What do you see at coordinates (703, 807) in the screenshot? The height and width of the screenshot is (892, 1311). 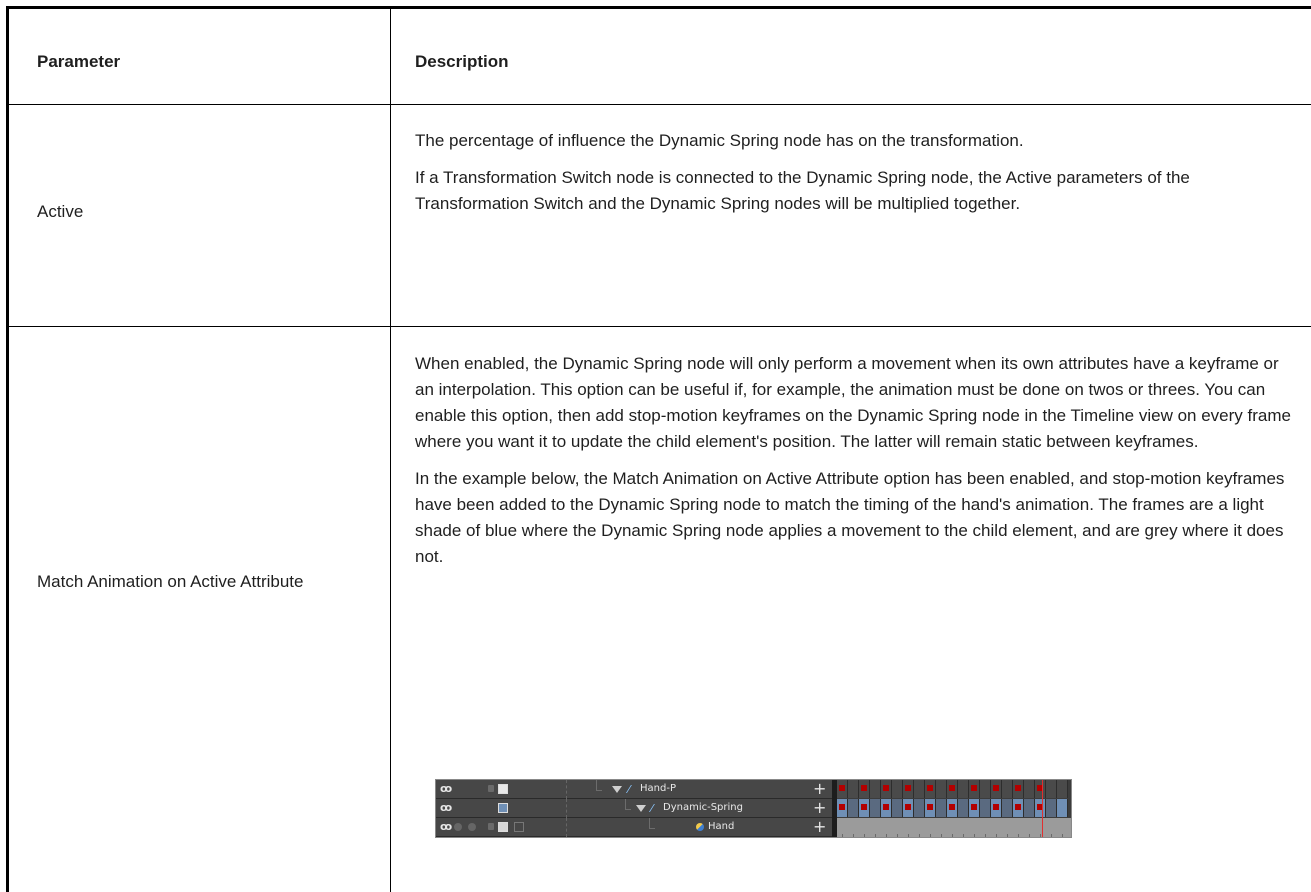 I see `layer-name: Dynamic-Spring` at bounding box center [703, 807].